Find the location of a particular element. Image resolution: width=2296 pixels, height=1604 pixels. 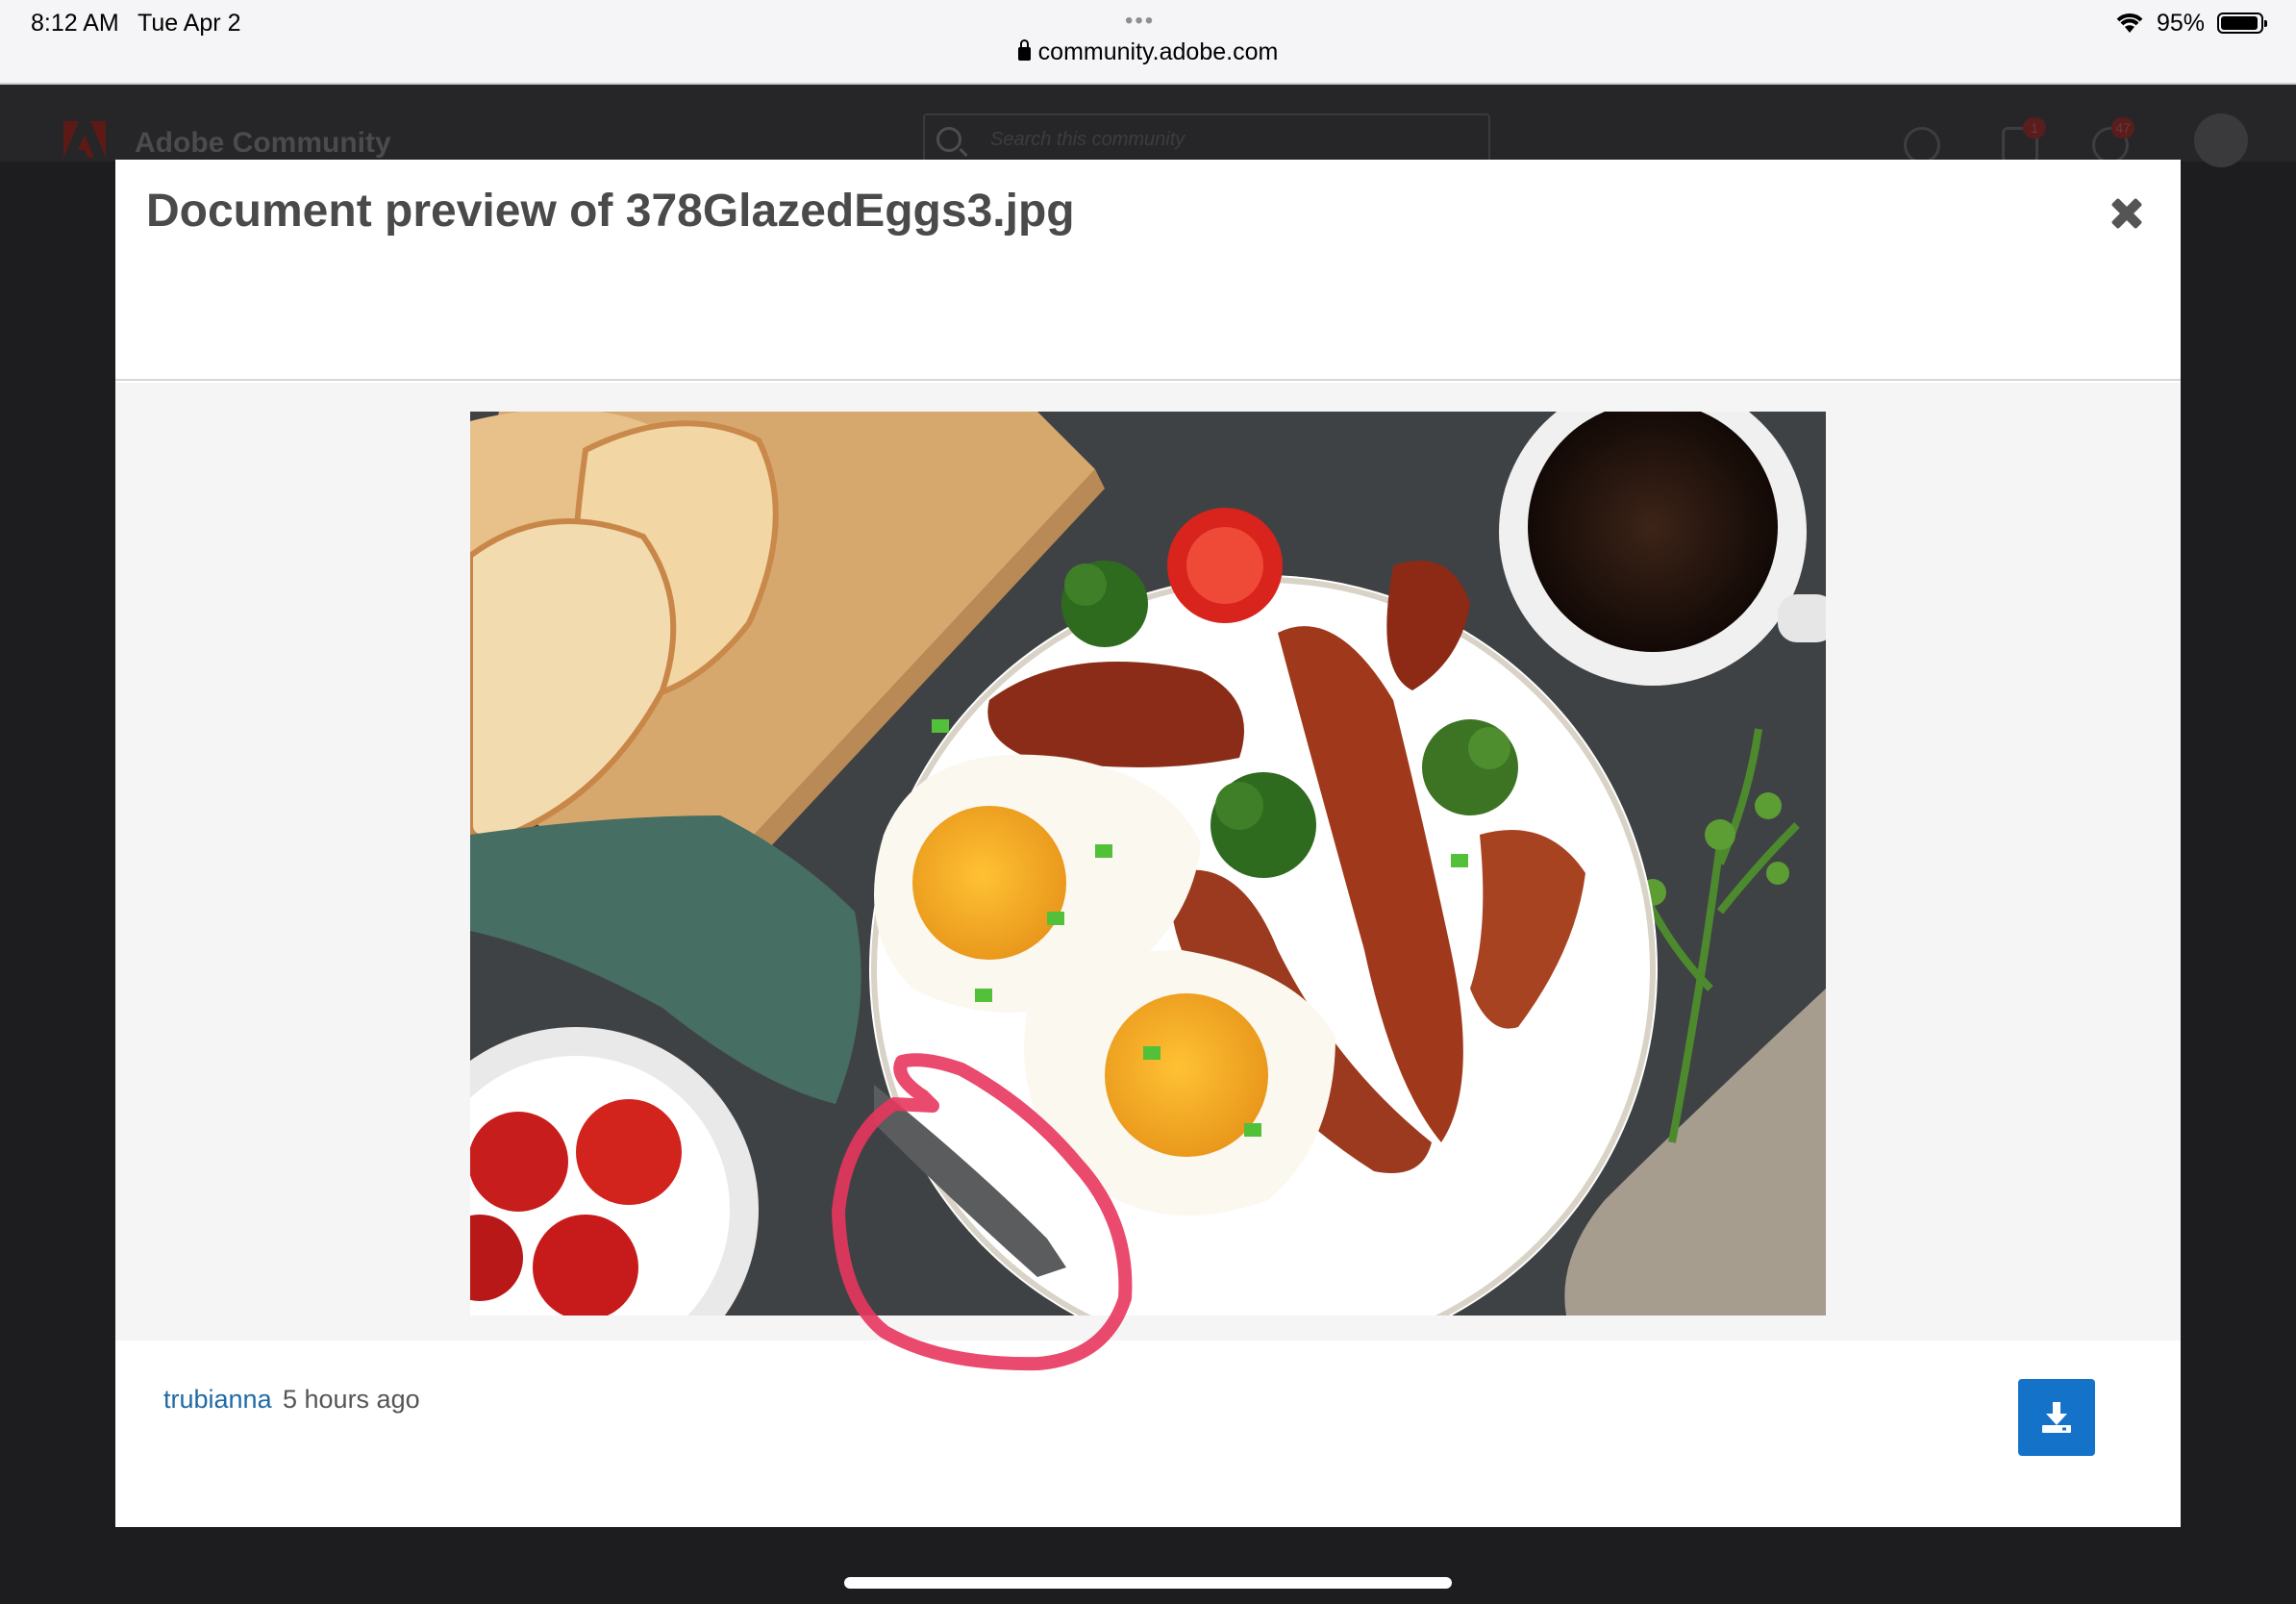

avatar is located at coordinates (2221, 140).